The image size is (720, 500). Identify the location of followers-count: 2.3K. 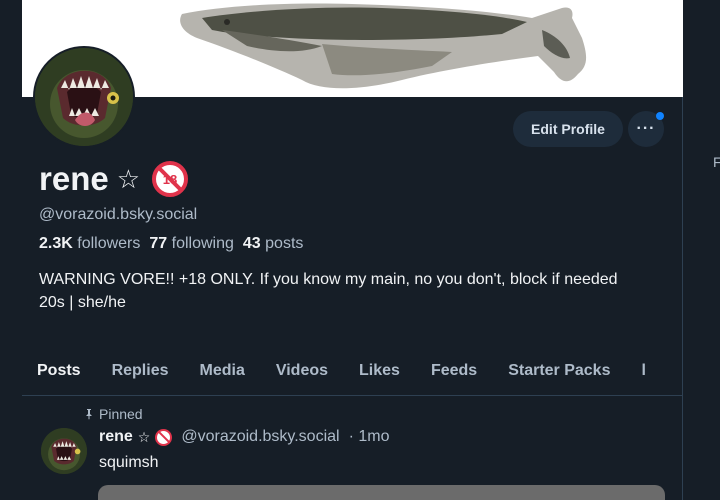
(56, 243).